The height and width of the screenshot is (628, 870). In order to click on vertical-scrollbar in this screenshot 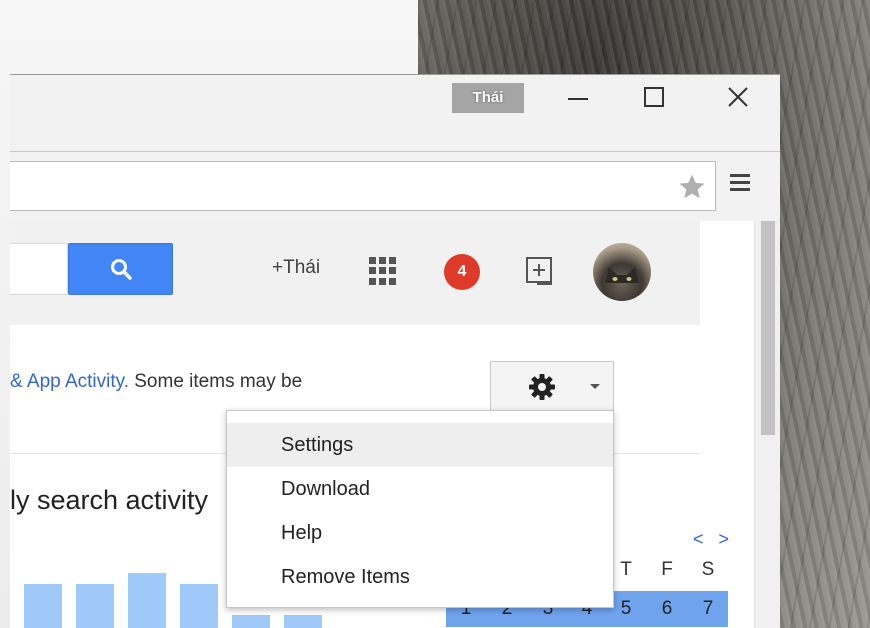, I will do `click(767, 424)`.